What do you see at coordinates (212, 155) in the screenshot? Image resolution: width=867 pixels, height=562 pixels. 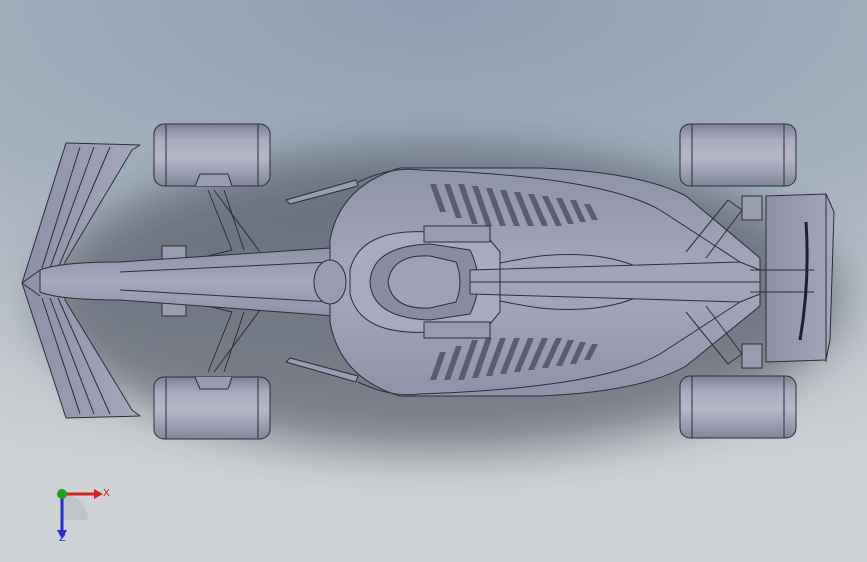 I see `front-left-tire` at bounding box center [212, 155].